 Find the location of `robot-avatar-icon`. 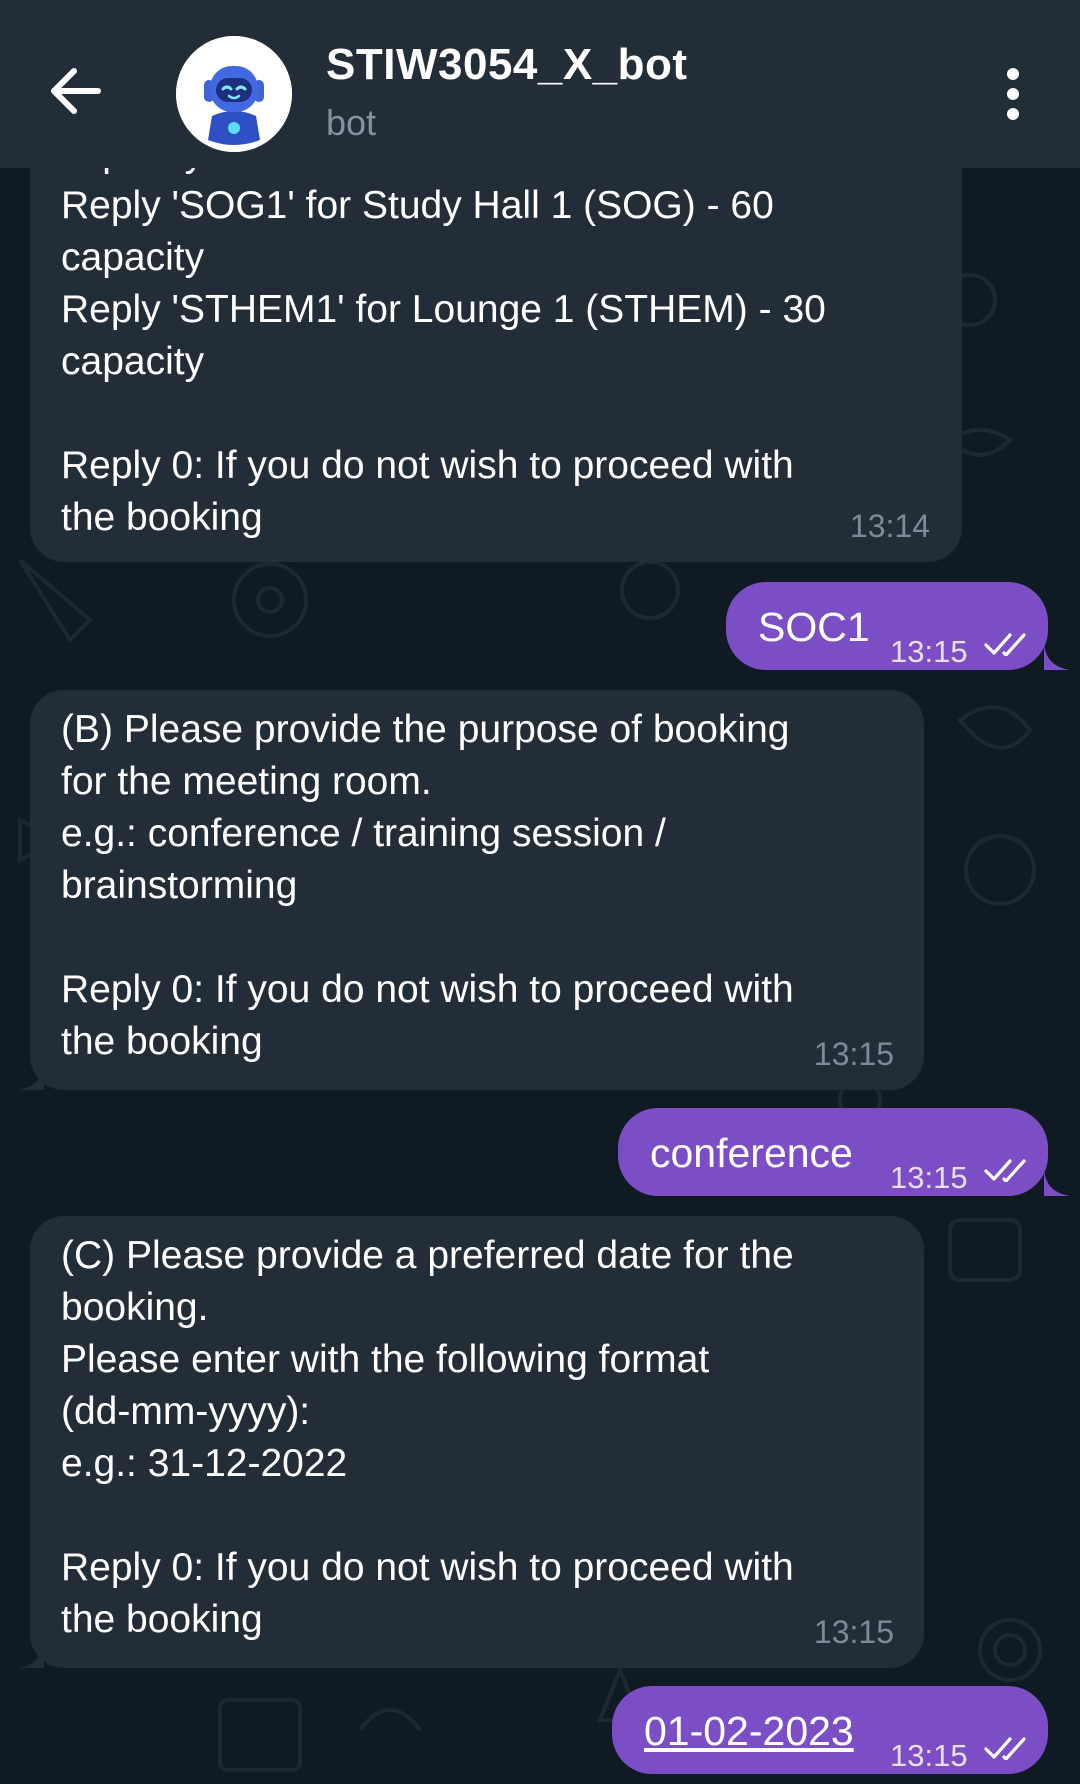

robot-avatar-icon is located at coordinates (234, 94).